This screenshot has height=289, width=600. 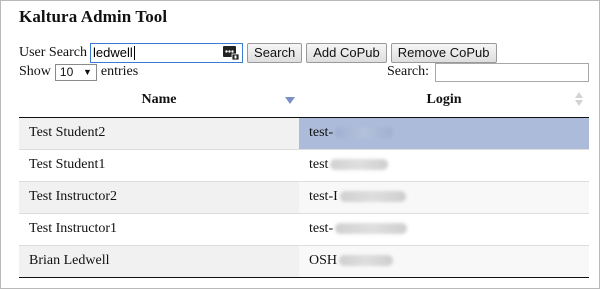 I want to click on cell-name: Brian Ledwell, so click(x=159, y=261).